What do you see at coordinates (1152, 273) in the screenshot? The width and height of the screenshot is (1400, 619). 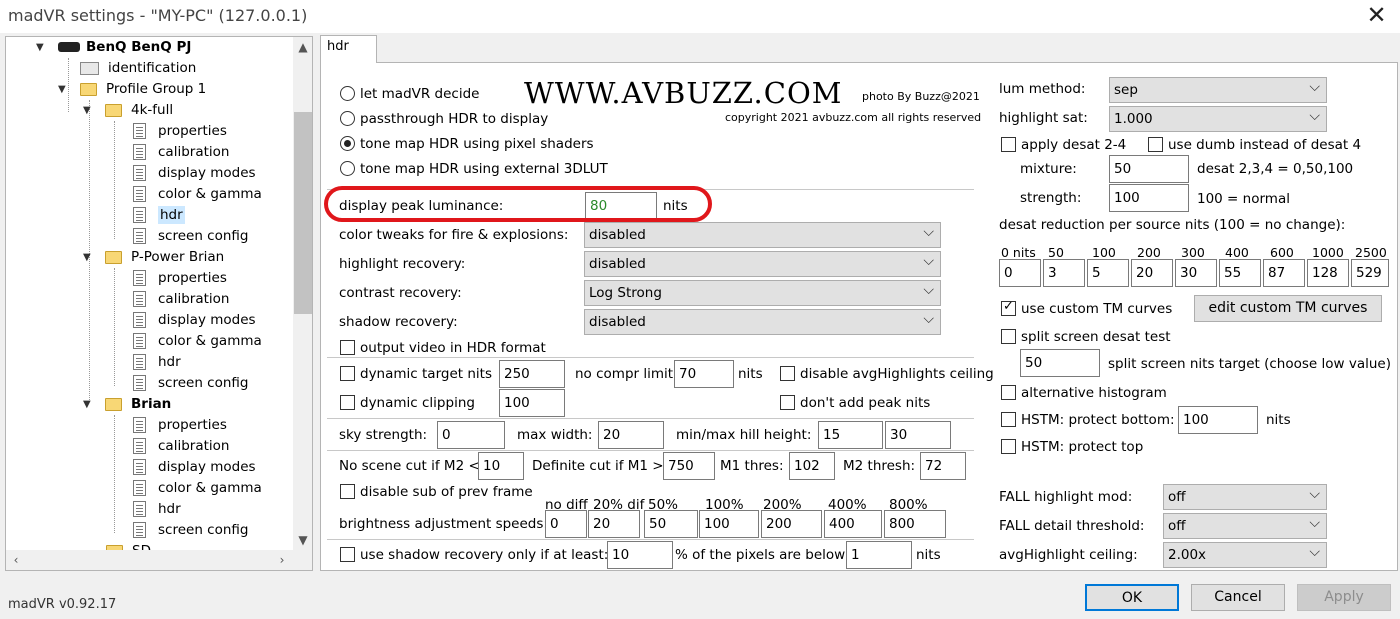 I see `nits-input: 20` at bounding box center [1152, 273].